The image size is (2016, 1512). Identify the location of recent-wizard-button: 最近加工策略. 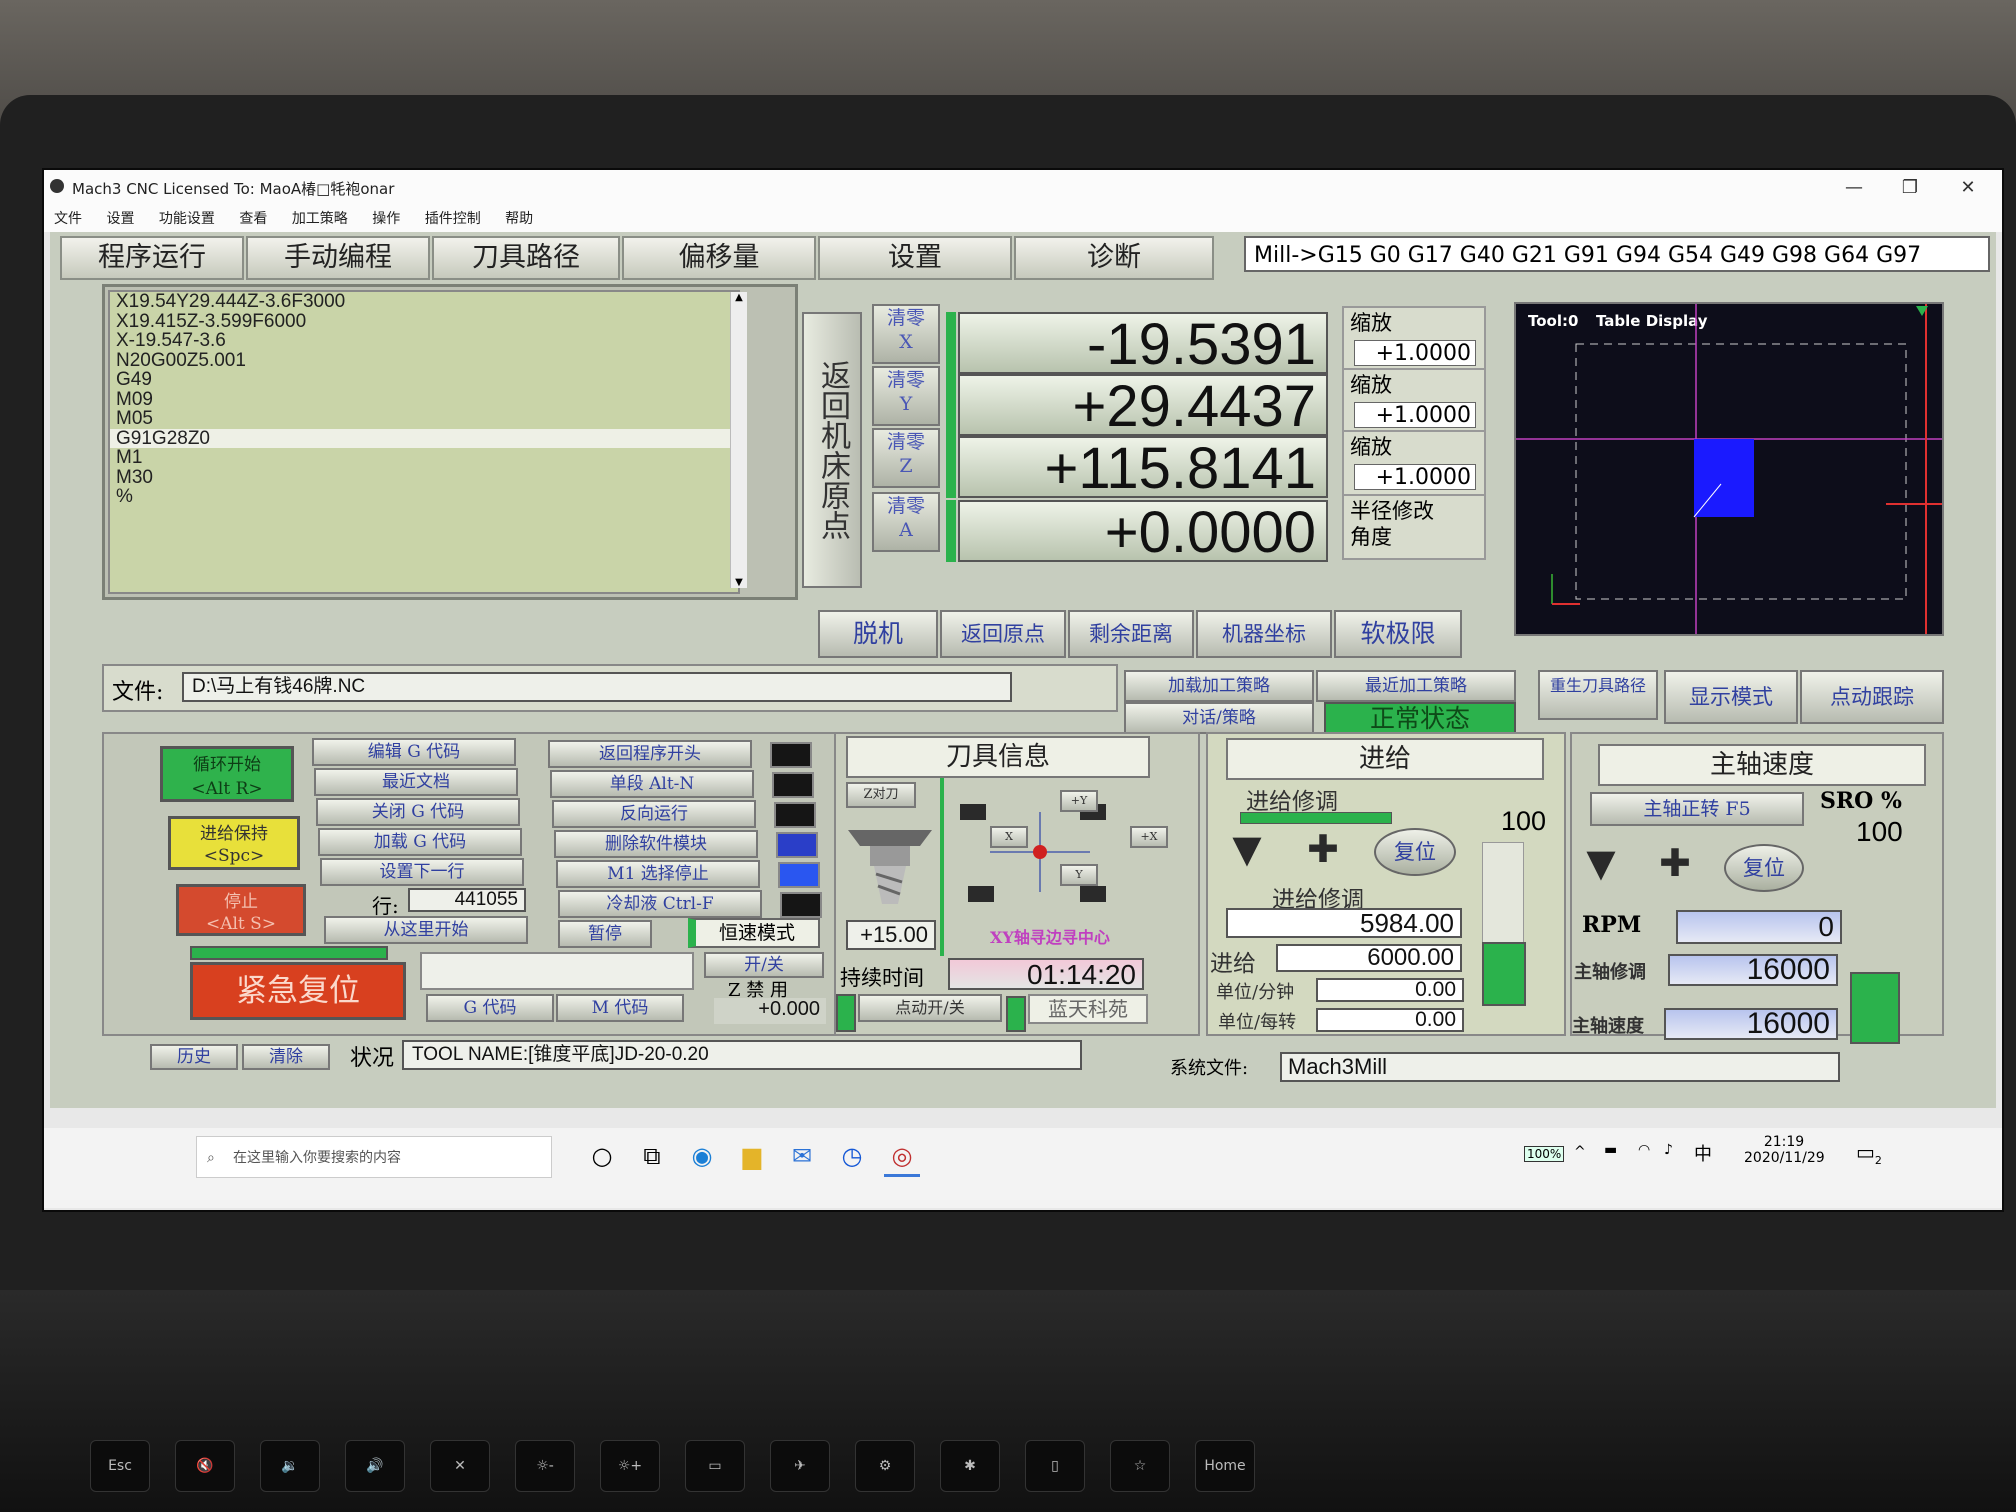
(1416, 686).